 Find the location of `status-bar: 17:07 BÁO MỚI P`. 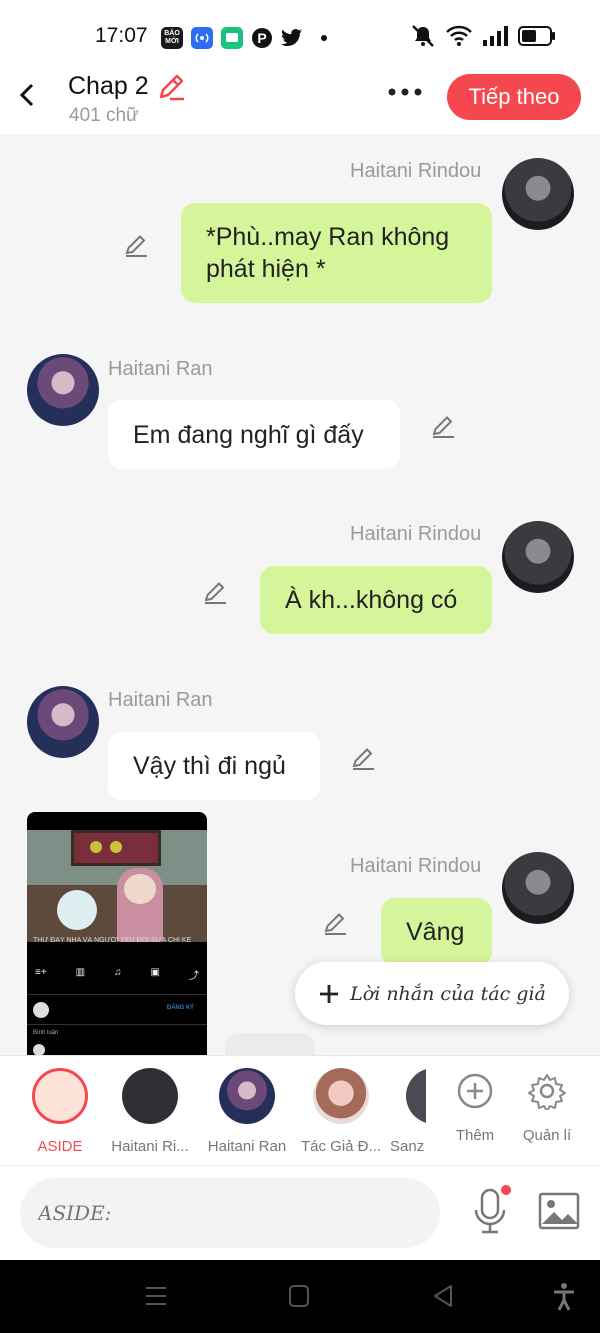

status-bar: 17:07 BÁO MỚI P is located at coordinates (300, 36).